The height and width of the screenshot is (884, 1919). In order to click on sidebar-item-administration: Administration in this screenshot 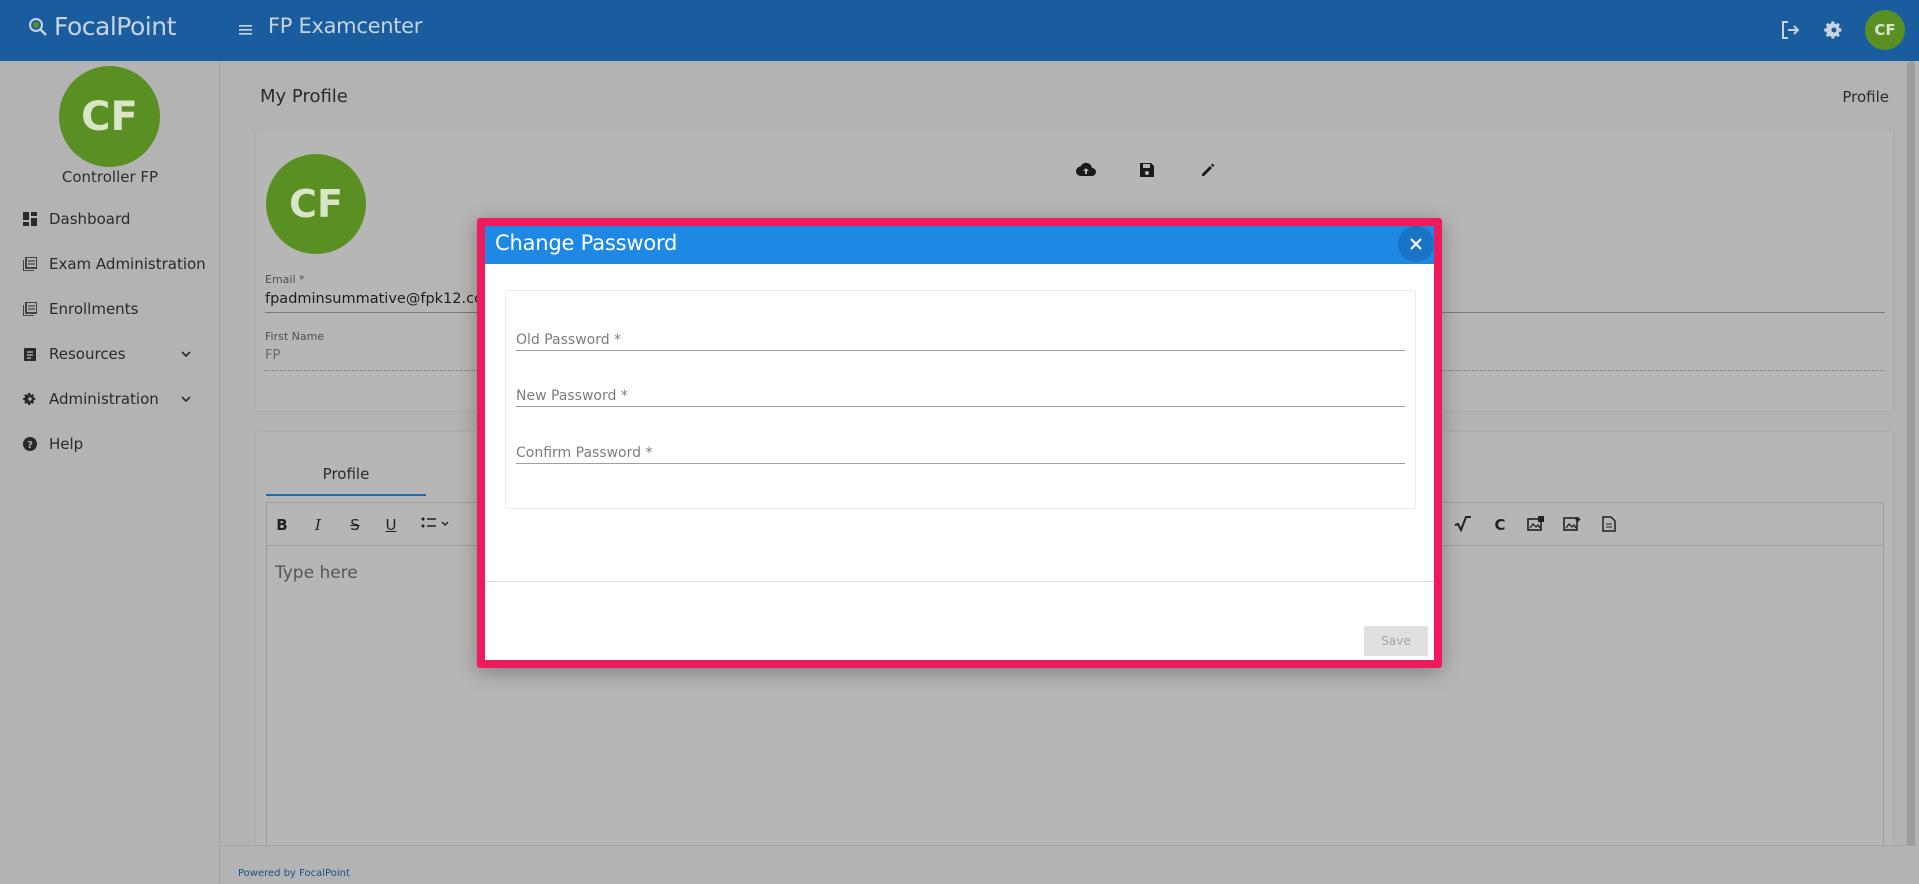, I will do `click(110, 398)`.